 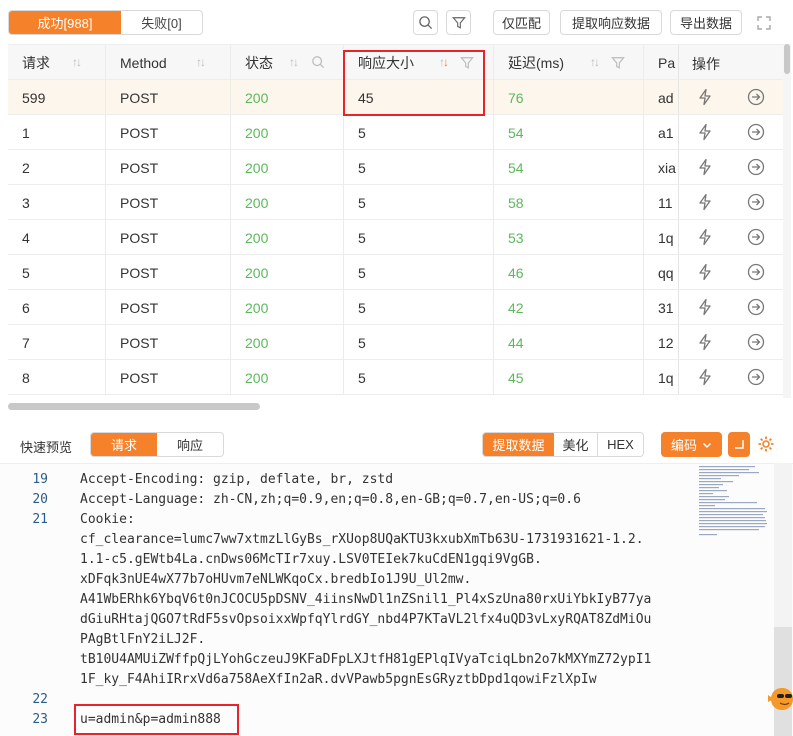 I want to click on response-tab: 响应, so click(x=190, y=444).